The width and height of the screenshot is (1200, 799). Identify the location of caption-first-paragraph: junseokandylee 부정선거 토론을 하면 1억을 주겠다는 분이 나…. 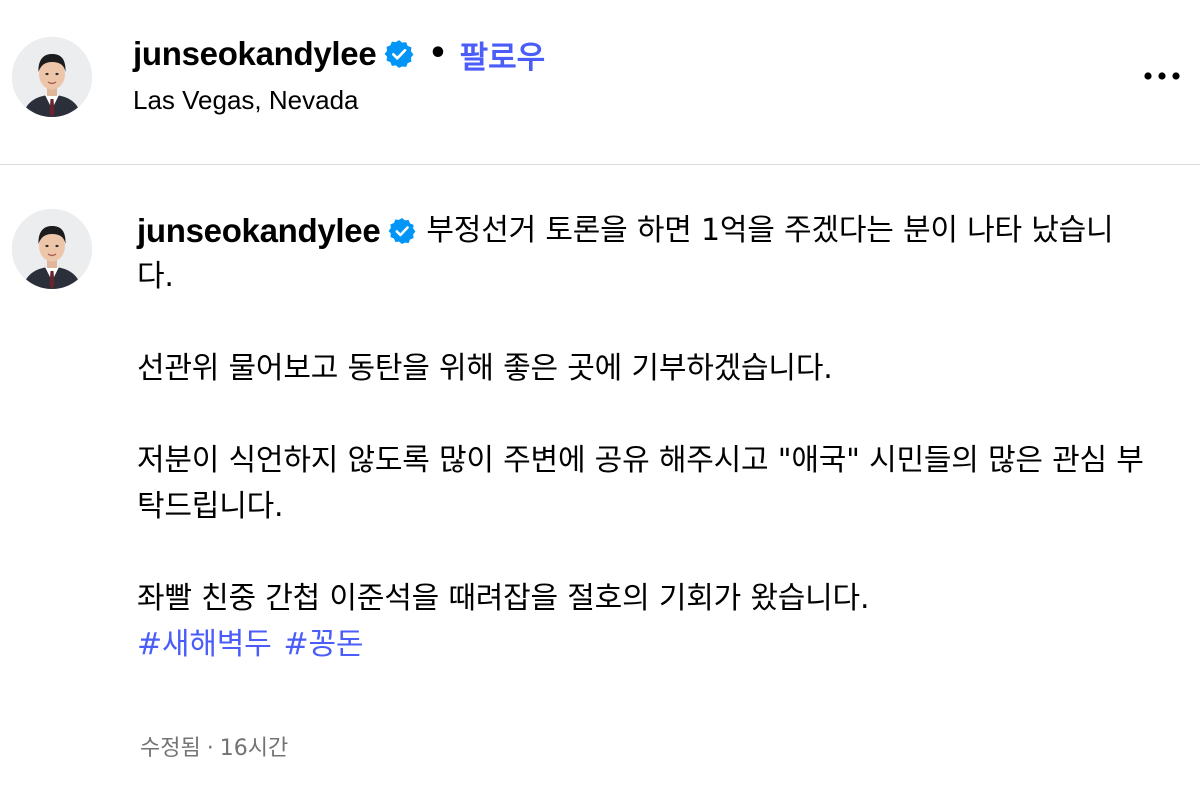
(642, 254).